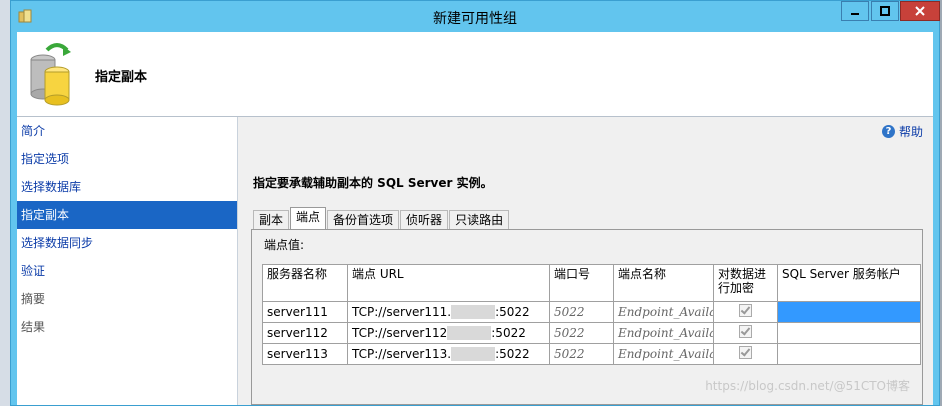  I want to click on close-button, so click(920, 11).